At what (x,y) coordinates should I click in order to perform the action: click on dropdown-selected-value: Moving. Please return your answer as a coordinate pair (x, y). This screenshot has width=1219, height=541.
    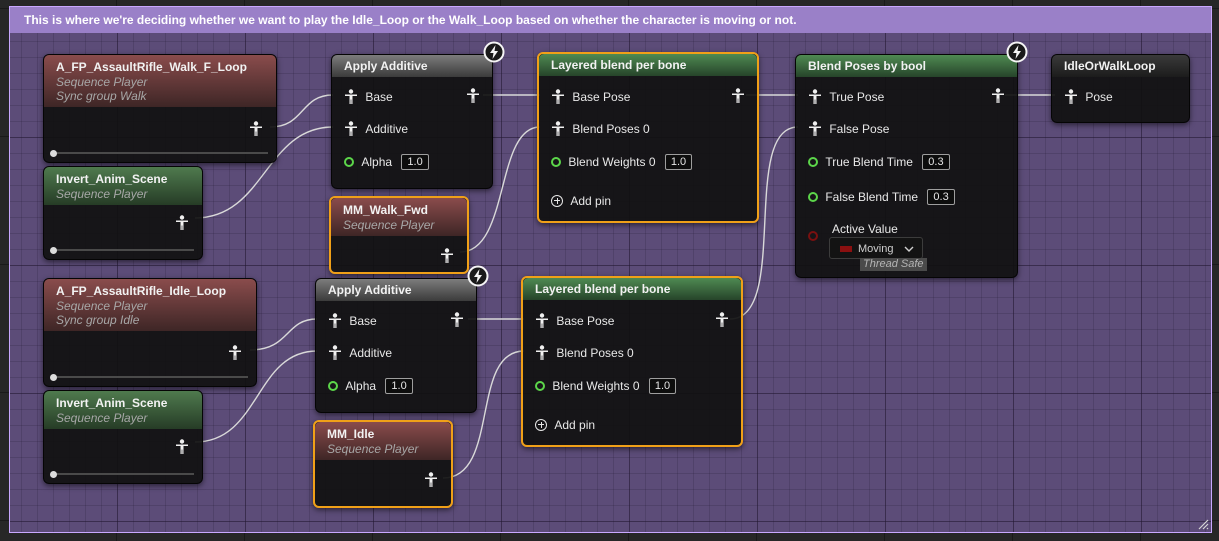
    Looking at the image, I should click on (876, 249).